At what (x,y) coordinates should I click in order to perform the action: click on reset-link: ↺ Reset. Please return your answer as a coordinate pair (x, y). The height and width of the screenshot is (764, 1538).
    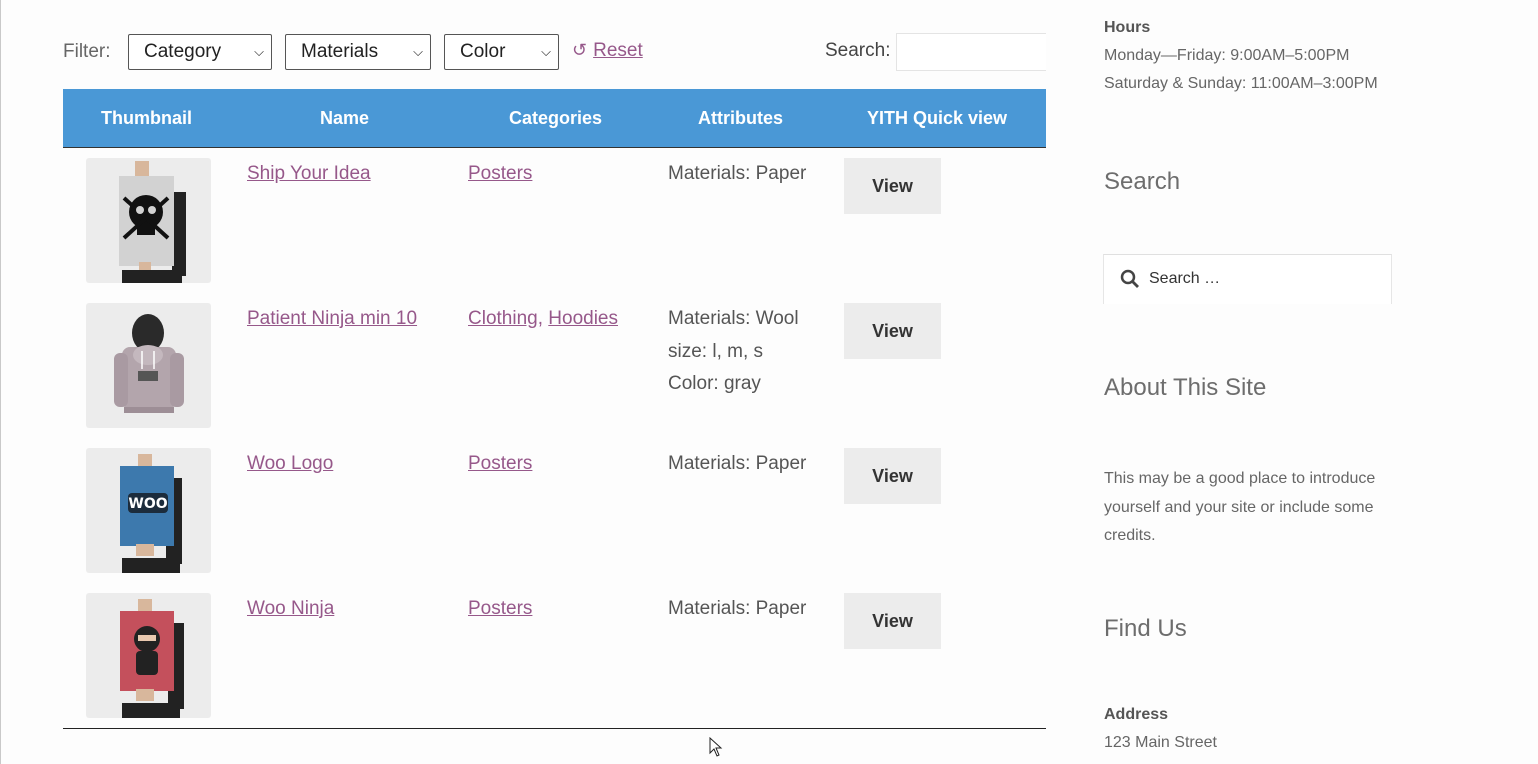
    Looking at the image, I should click on (607, 51).